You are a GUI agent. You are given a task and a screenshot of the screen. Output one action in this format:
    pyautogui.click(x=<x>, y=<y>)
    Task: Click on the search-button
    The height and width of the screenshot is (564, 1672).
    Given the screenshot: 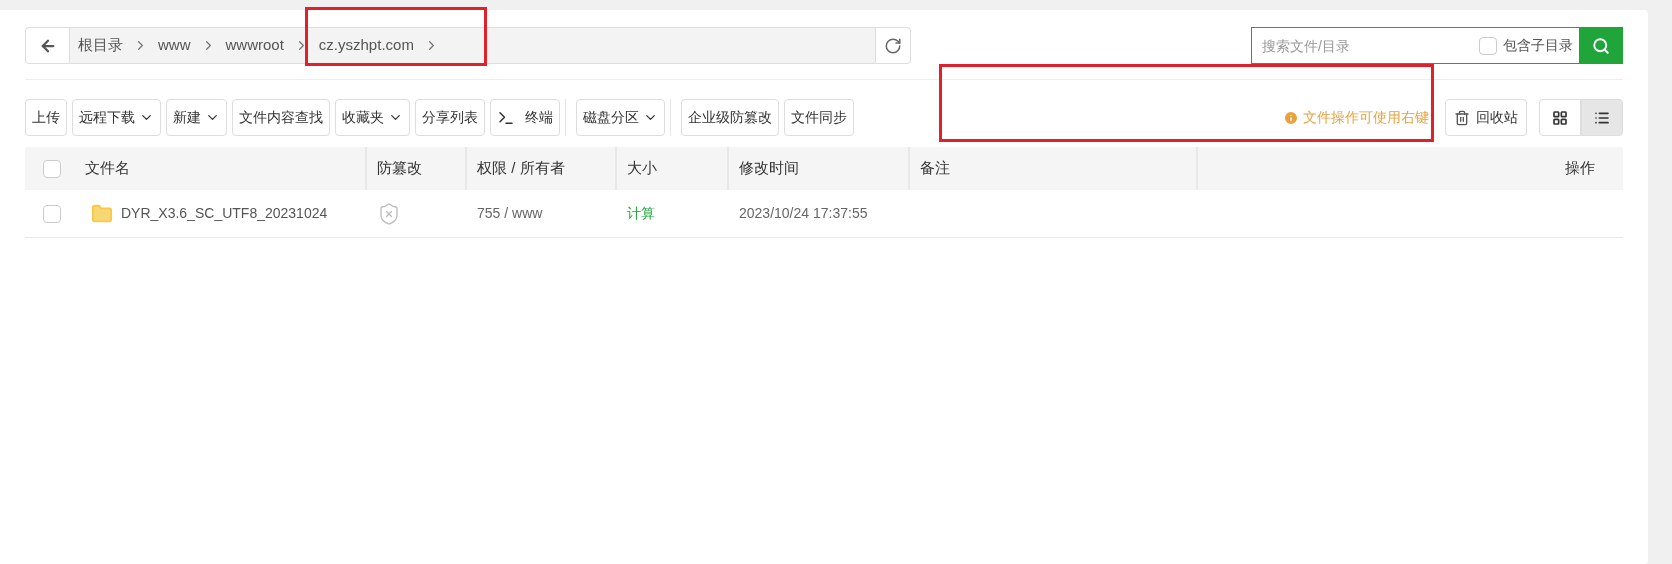 What is the action you would take?
    pyautogui.click(x=1601, y=45)
    